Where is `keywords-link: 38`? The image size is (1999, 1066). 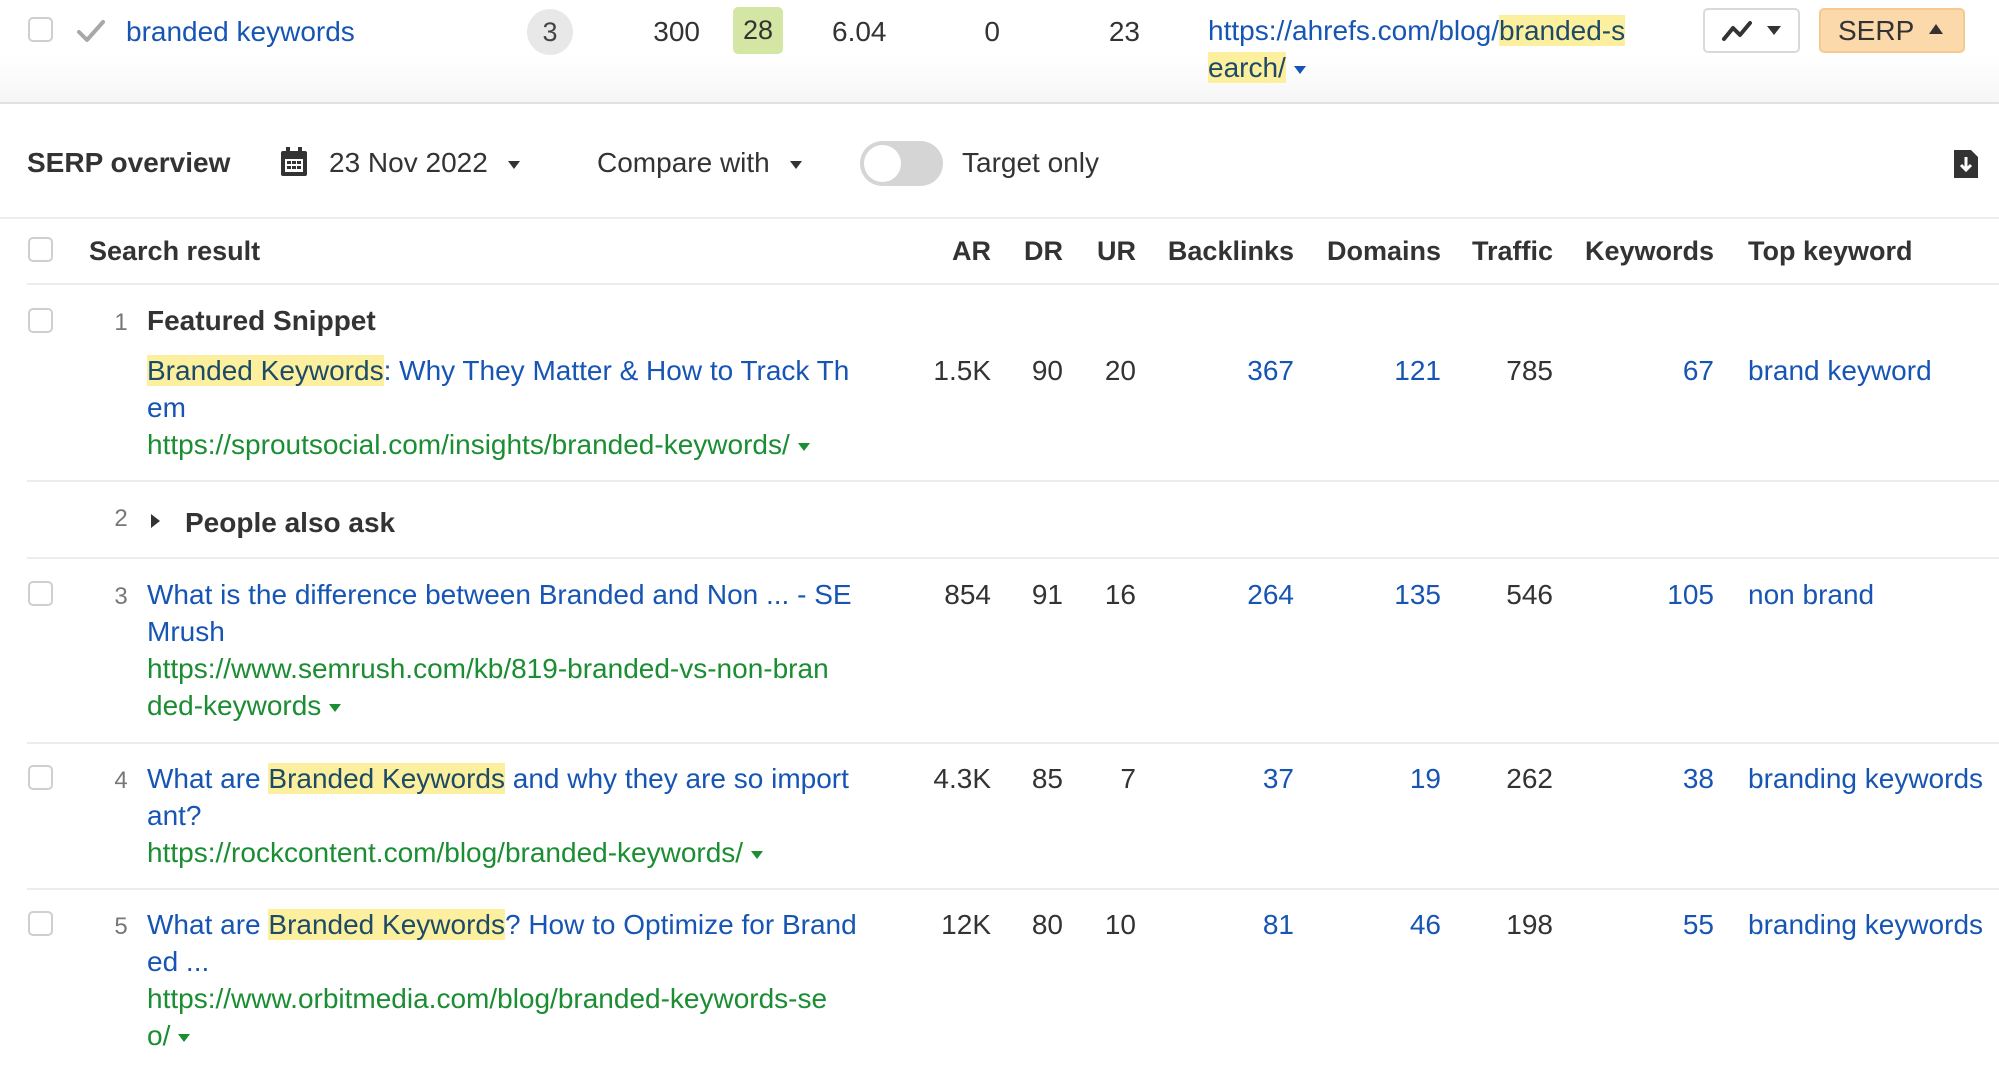 keywords-link: 38 is located at coordinates (1639, 778).